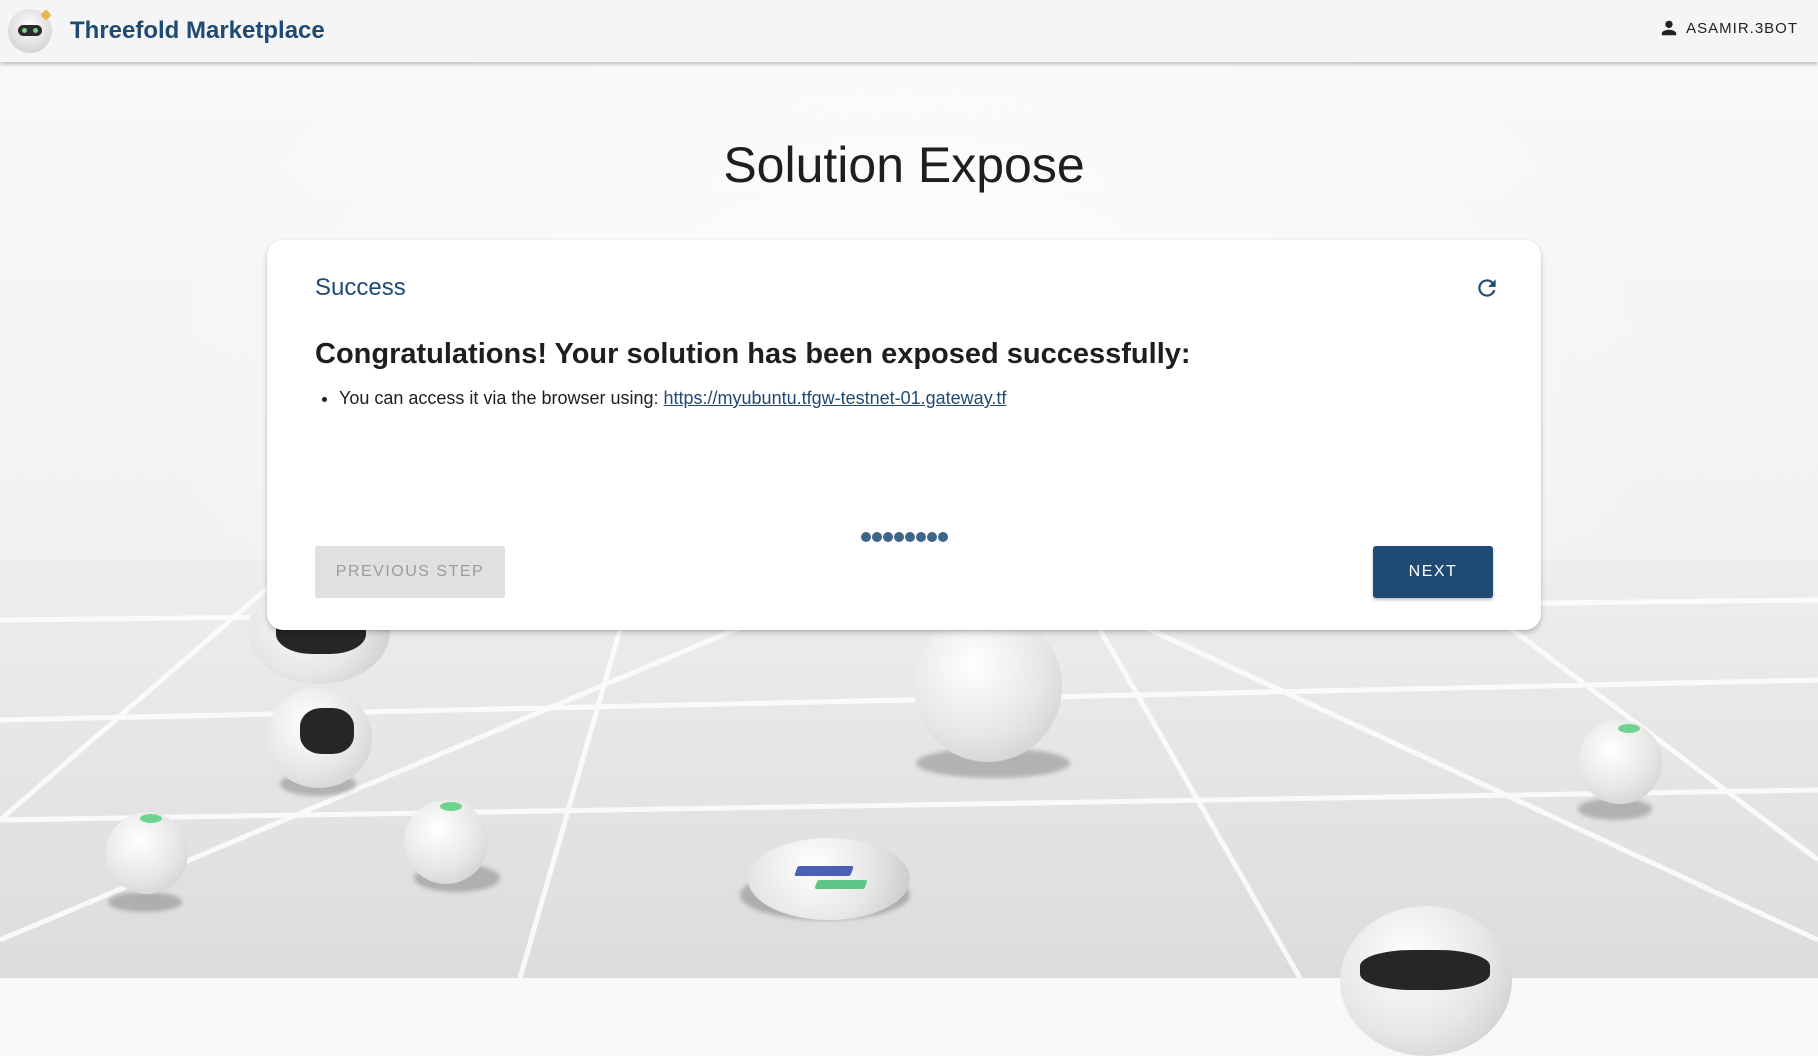 The width and height of the screenshot is (1818, 1056). Describe the element at coordinates (30, 31) in the screenshot. I see `3bot-logo-icon` at that location.